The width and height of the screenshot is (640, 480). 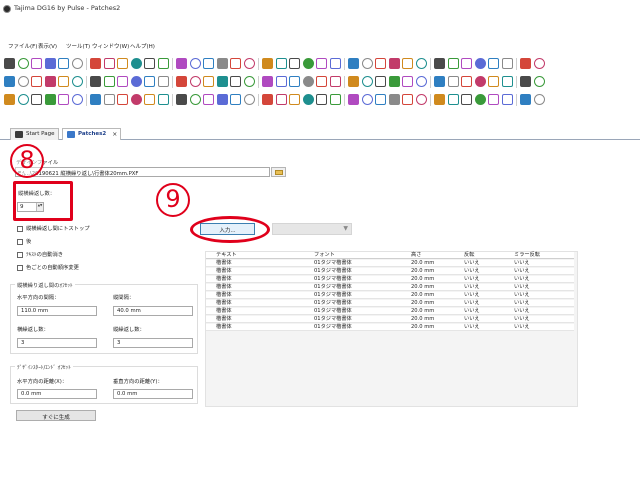 What do you see at coordinates (278, 172) in the screenshot?
I see `browse-folder-button` at bounding box center [278, 172].